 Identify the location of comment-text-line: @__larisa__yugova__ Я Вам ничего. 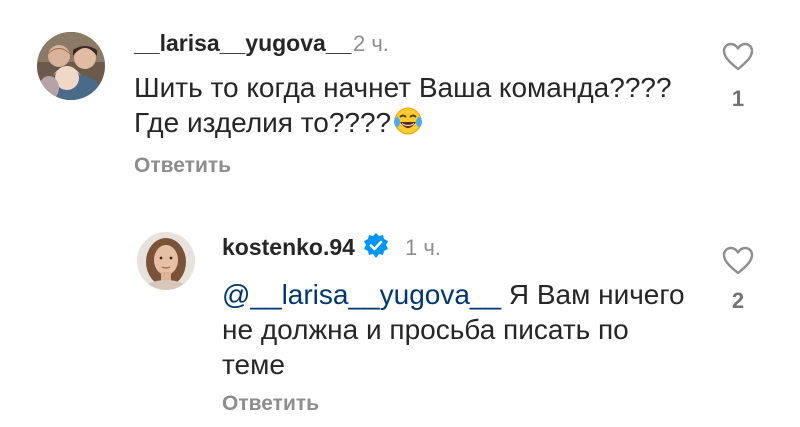
(453, 294).